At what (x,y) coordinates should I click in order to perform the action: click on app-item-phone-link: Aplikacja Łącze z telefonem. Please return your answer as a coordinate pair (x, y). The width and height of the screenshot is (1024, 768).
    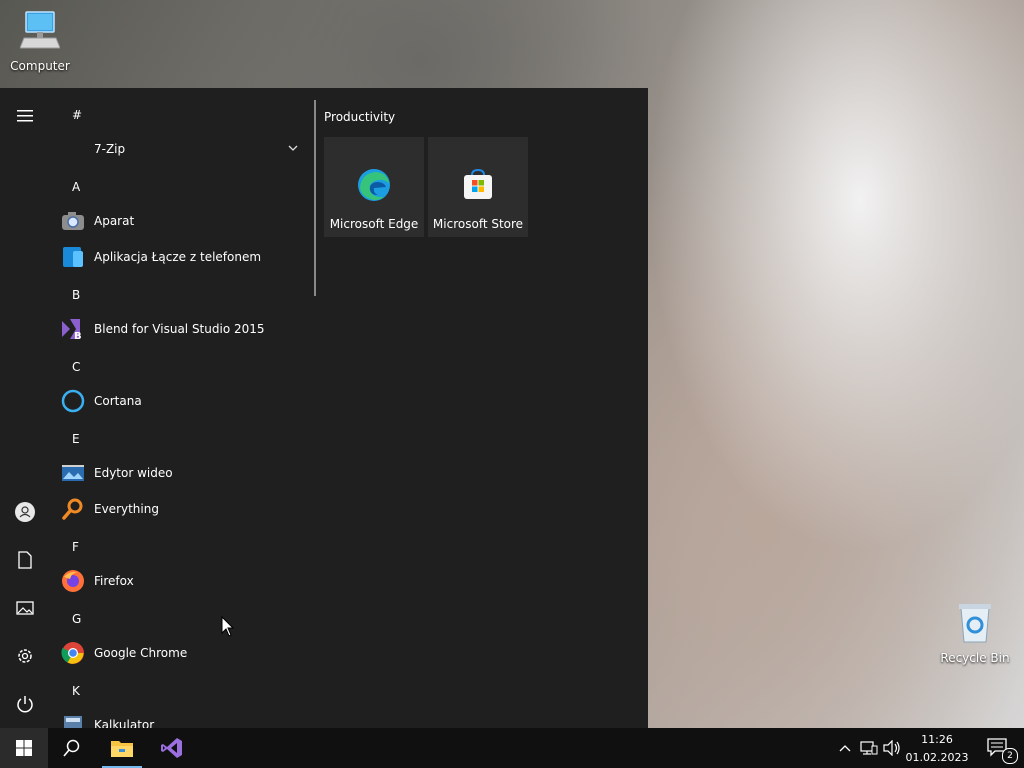
    Looking at the image, I should click on (185, 257).